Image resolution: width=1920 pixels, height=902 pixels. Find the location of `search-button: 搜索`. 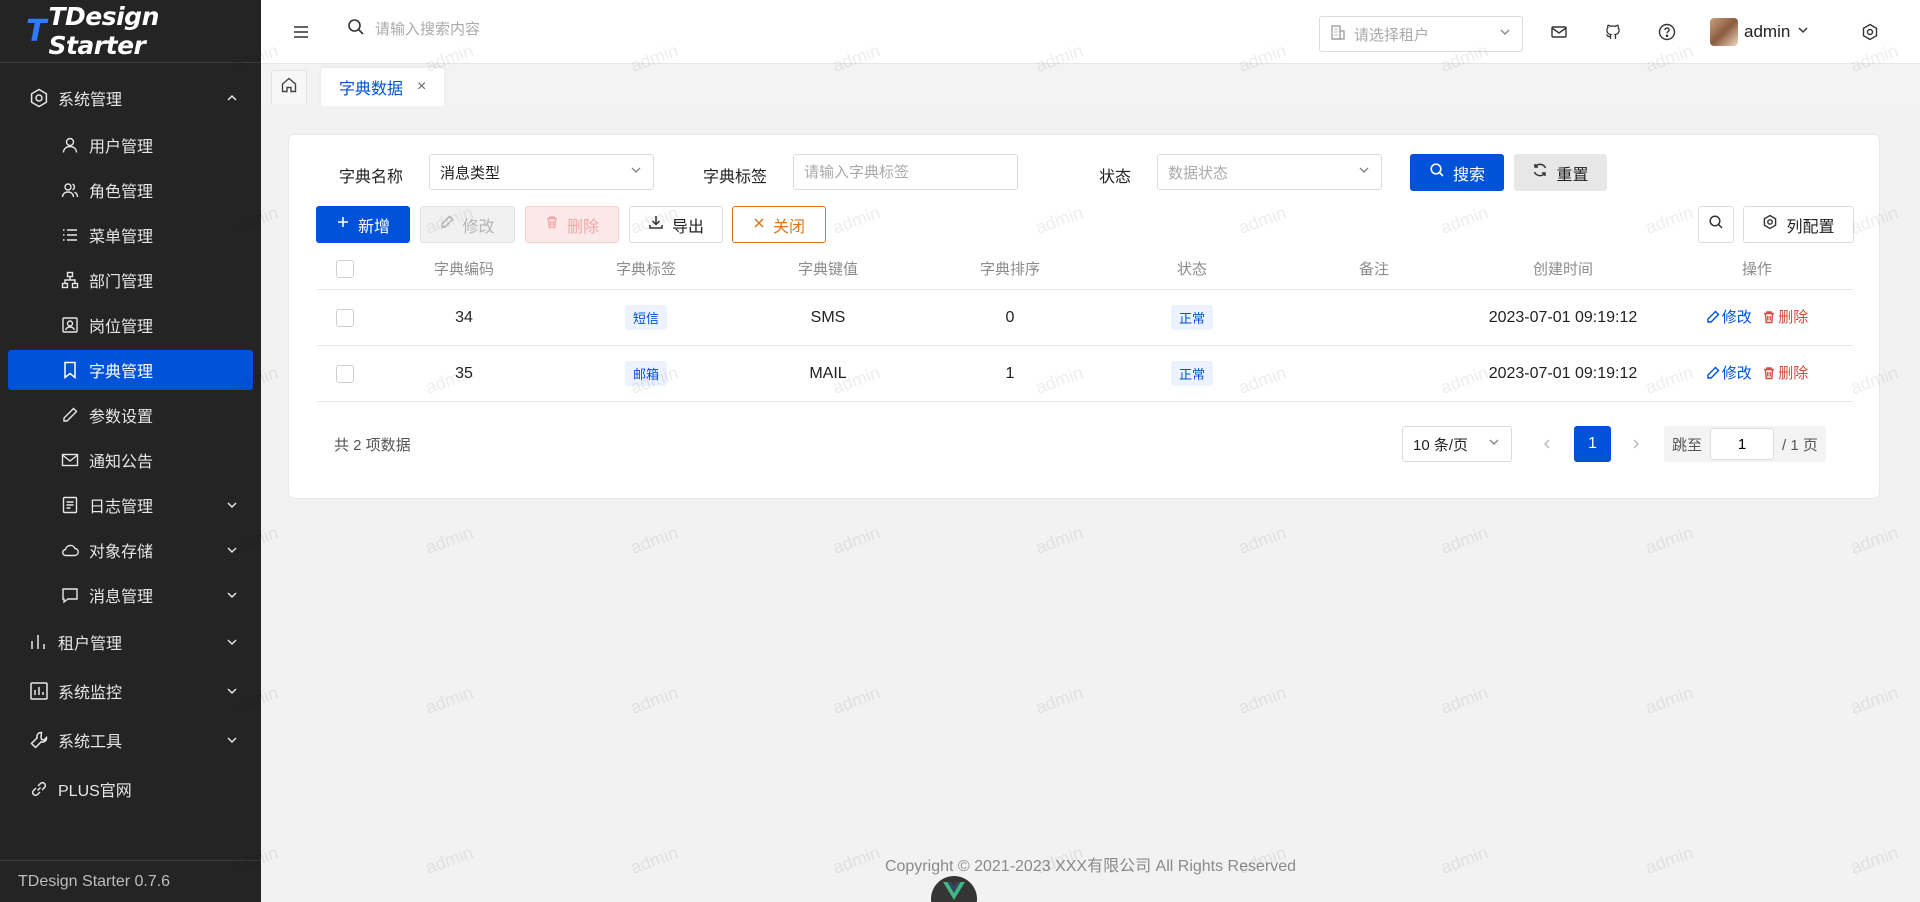

search-button: 搜索 is located at coordinates (1457, 172).